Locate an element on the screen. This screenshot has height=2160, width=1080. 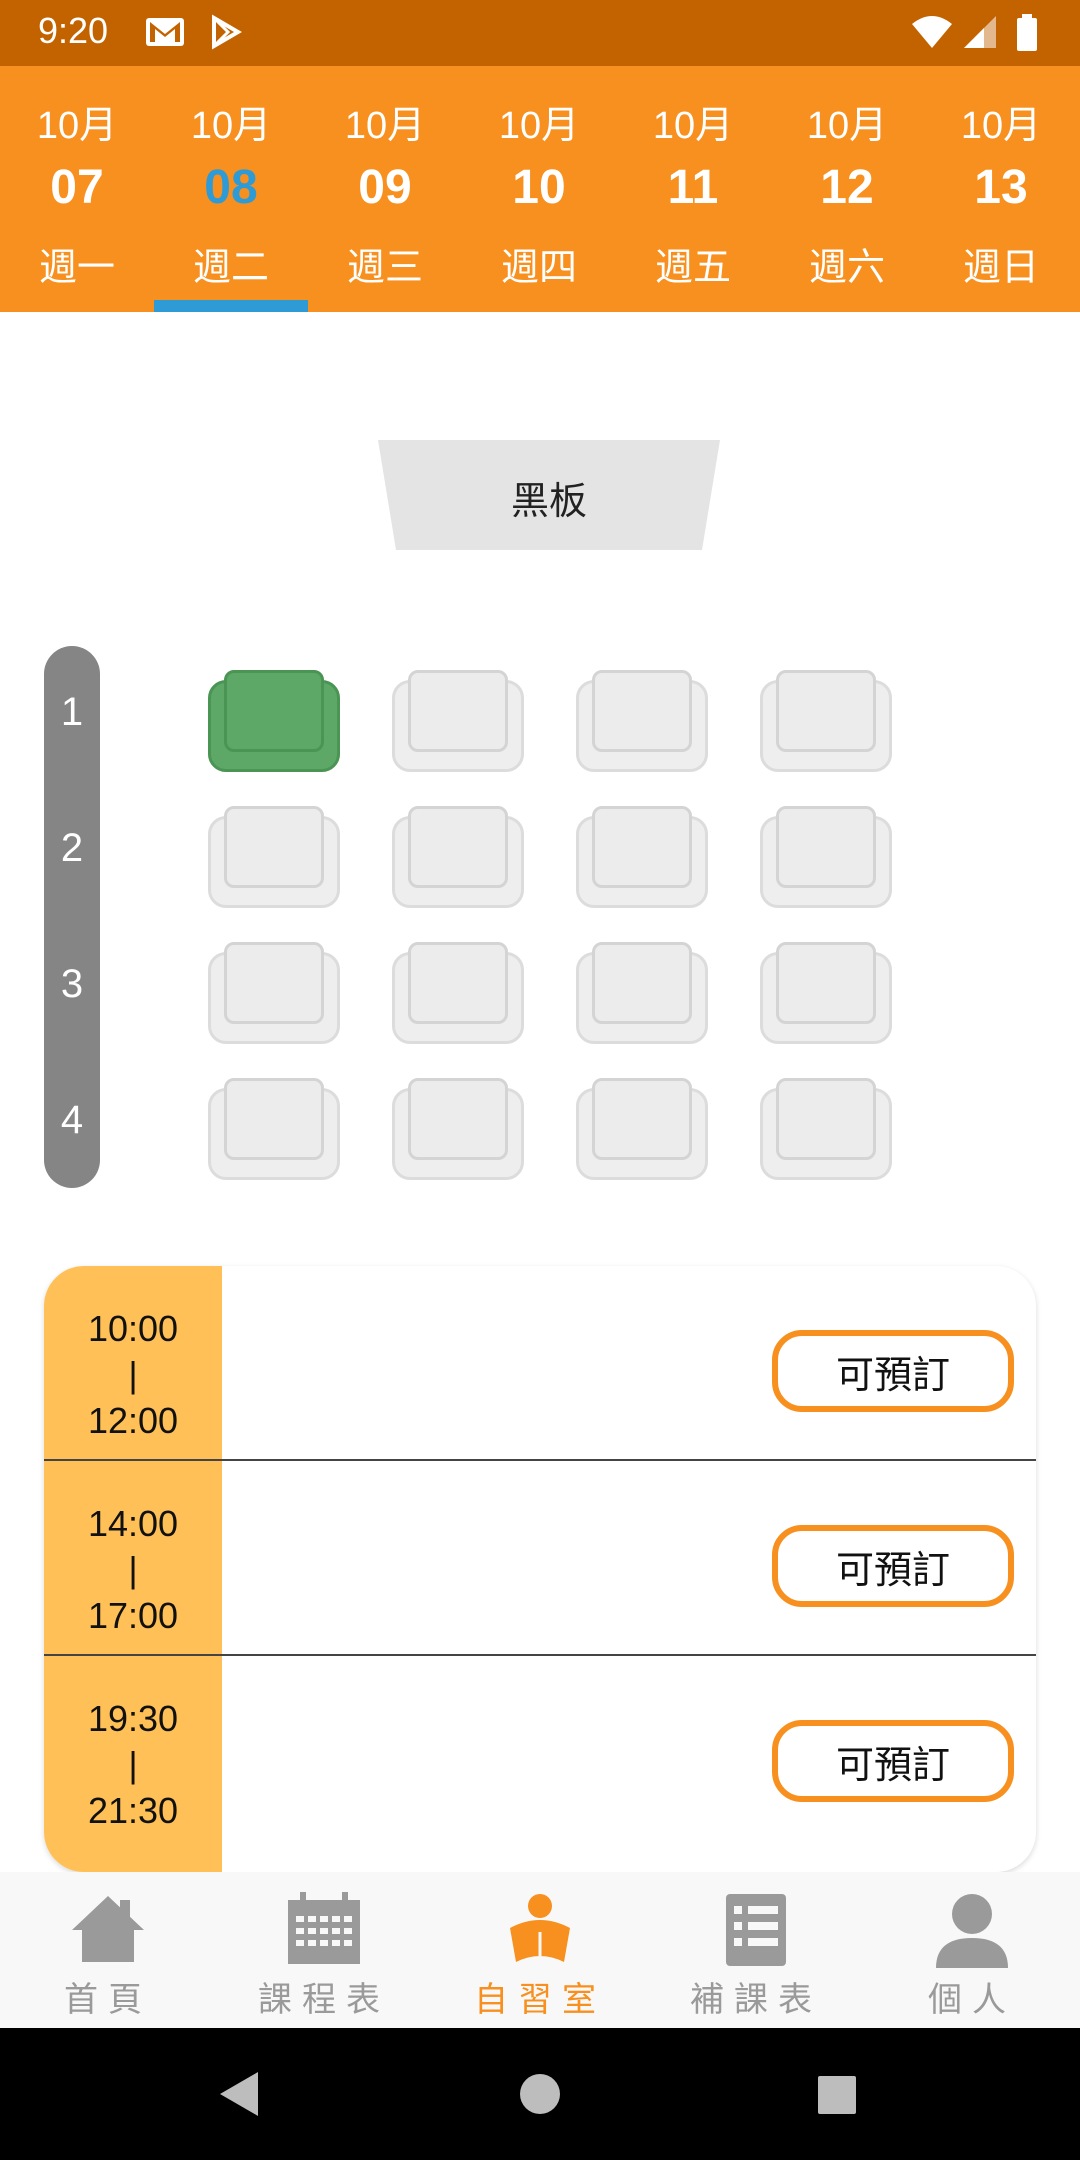
seat-r2-c3 is located at coordinates (642, 852).